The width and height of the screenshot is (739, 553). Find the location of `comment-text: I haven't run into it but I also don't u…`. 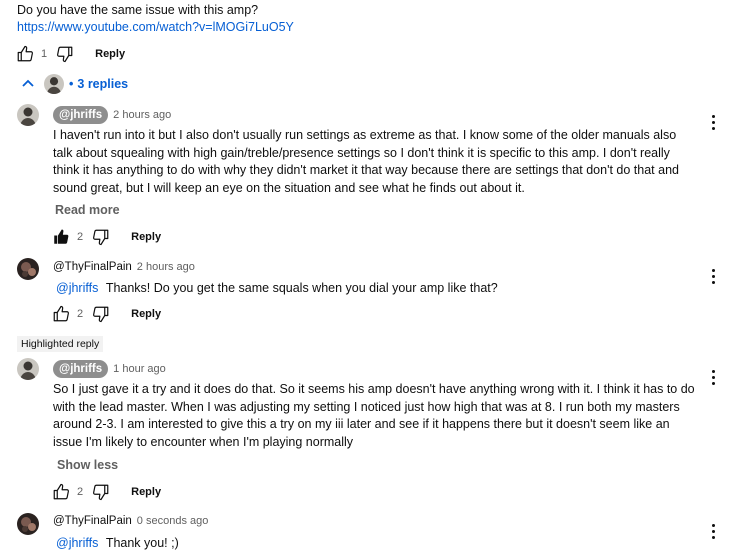

comment-text: I haven't run into it but I also don't u… is located at coordinates (366, 161).